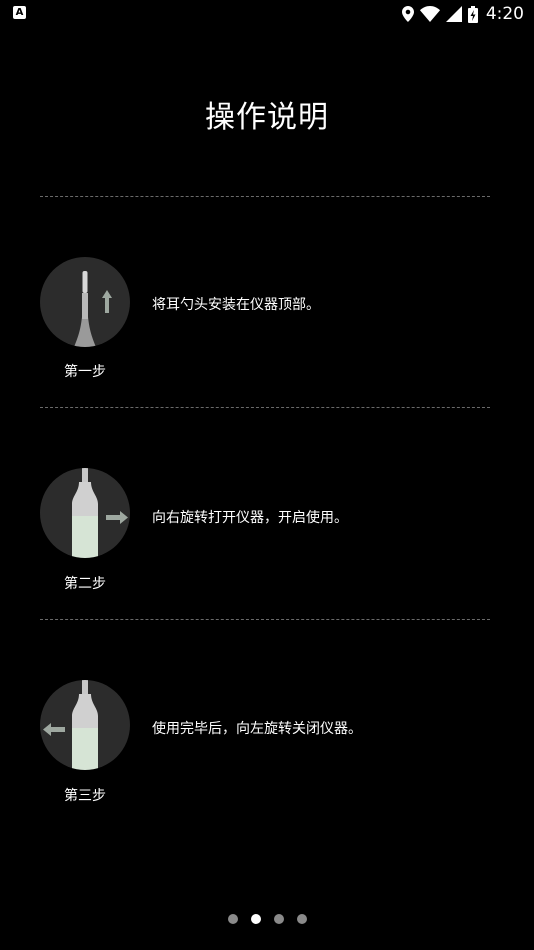 The width and height of the screenshot is (534, 950). Describe the element at coordinates (267, 919) in the screenshot. I see `page-indicator` at that location.